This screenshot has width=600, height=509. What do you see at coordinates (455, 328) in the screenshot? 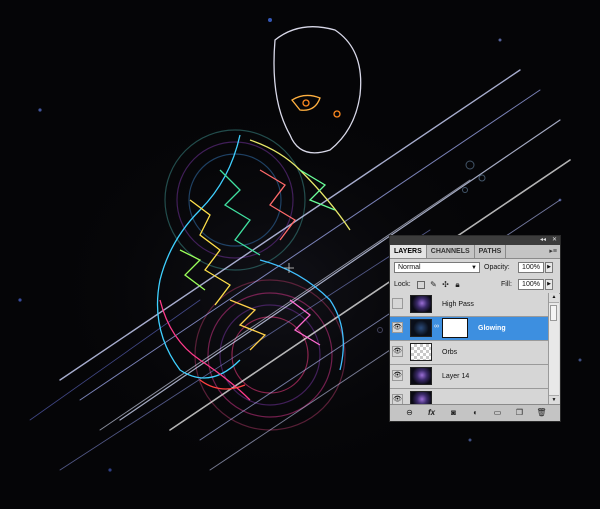
I see `layer-mask-thumbnail` at bounding box center [455, 328].